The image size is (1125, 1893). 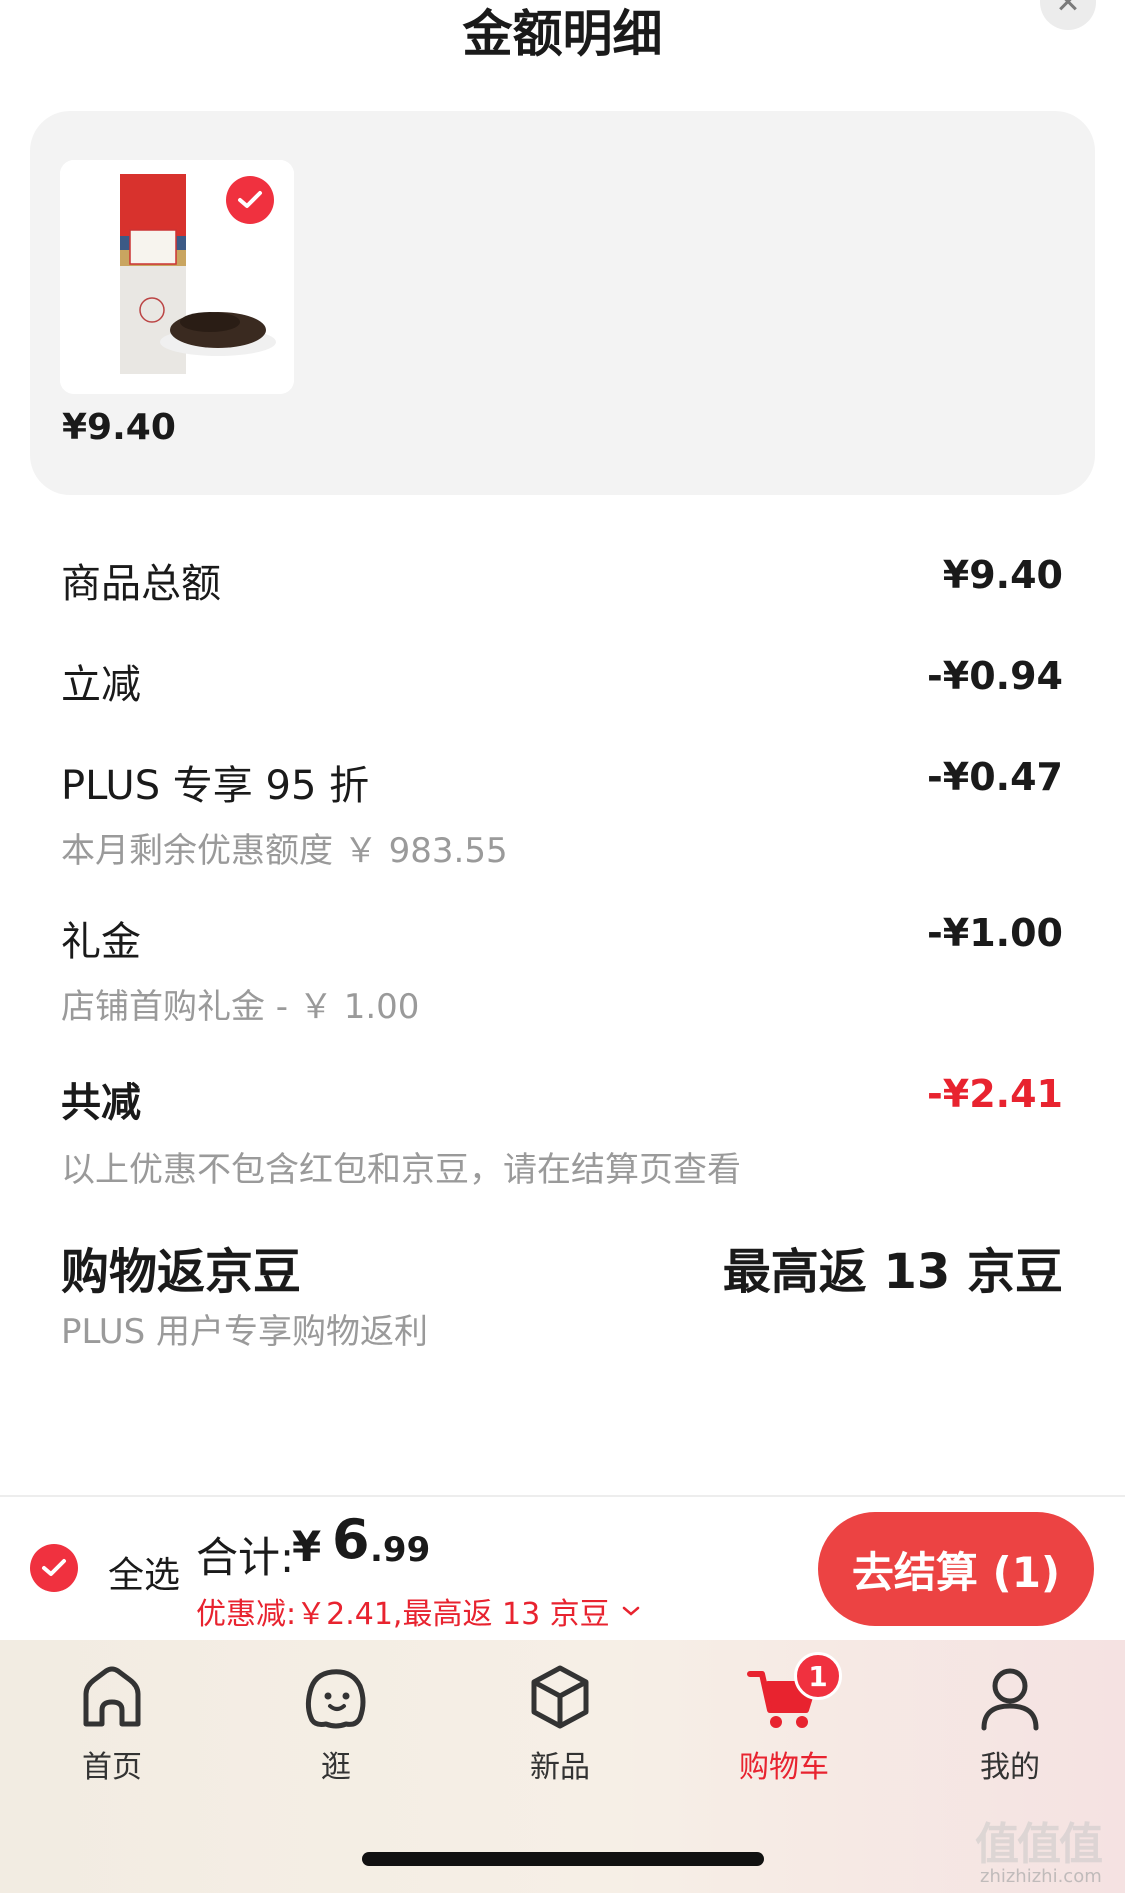 What do you see at coordinates (562, 1496) in the screenshot?
I see `footer-divider` at bounding box center [562, 1496].